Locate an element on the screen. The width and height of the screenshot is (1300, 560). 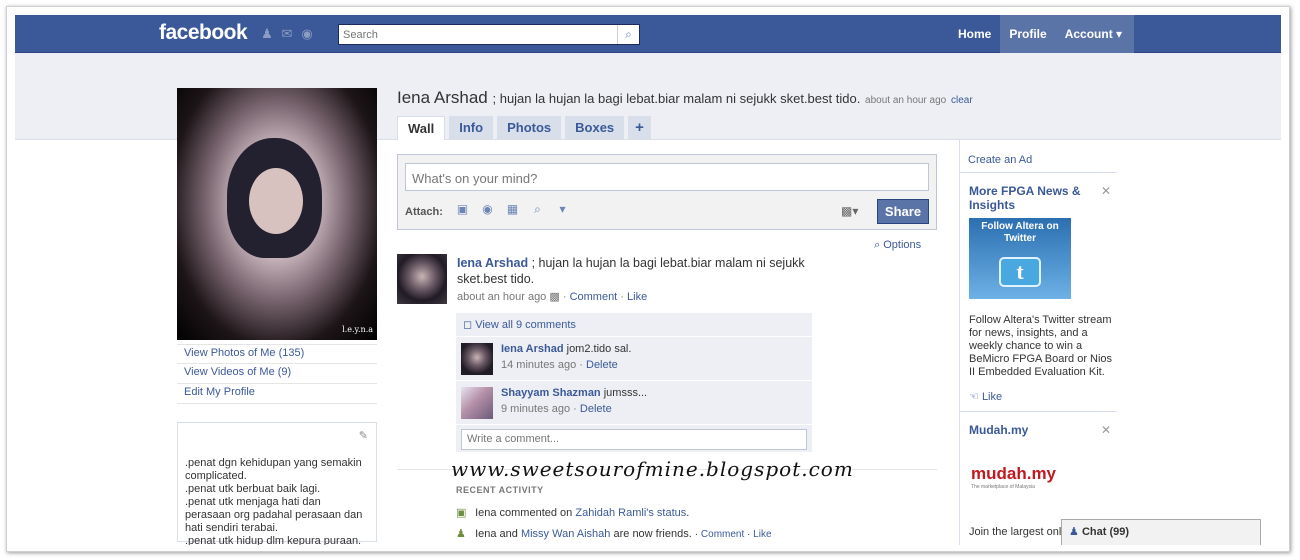
mudah-logo-tagline: The marketplace of Malaysia is located at coordinates (1003, 487).